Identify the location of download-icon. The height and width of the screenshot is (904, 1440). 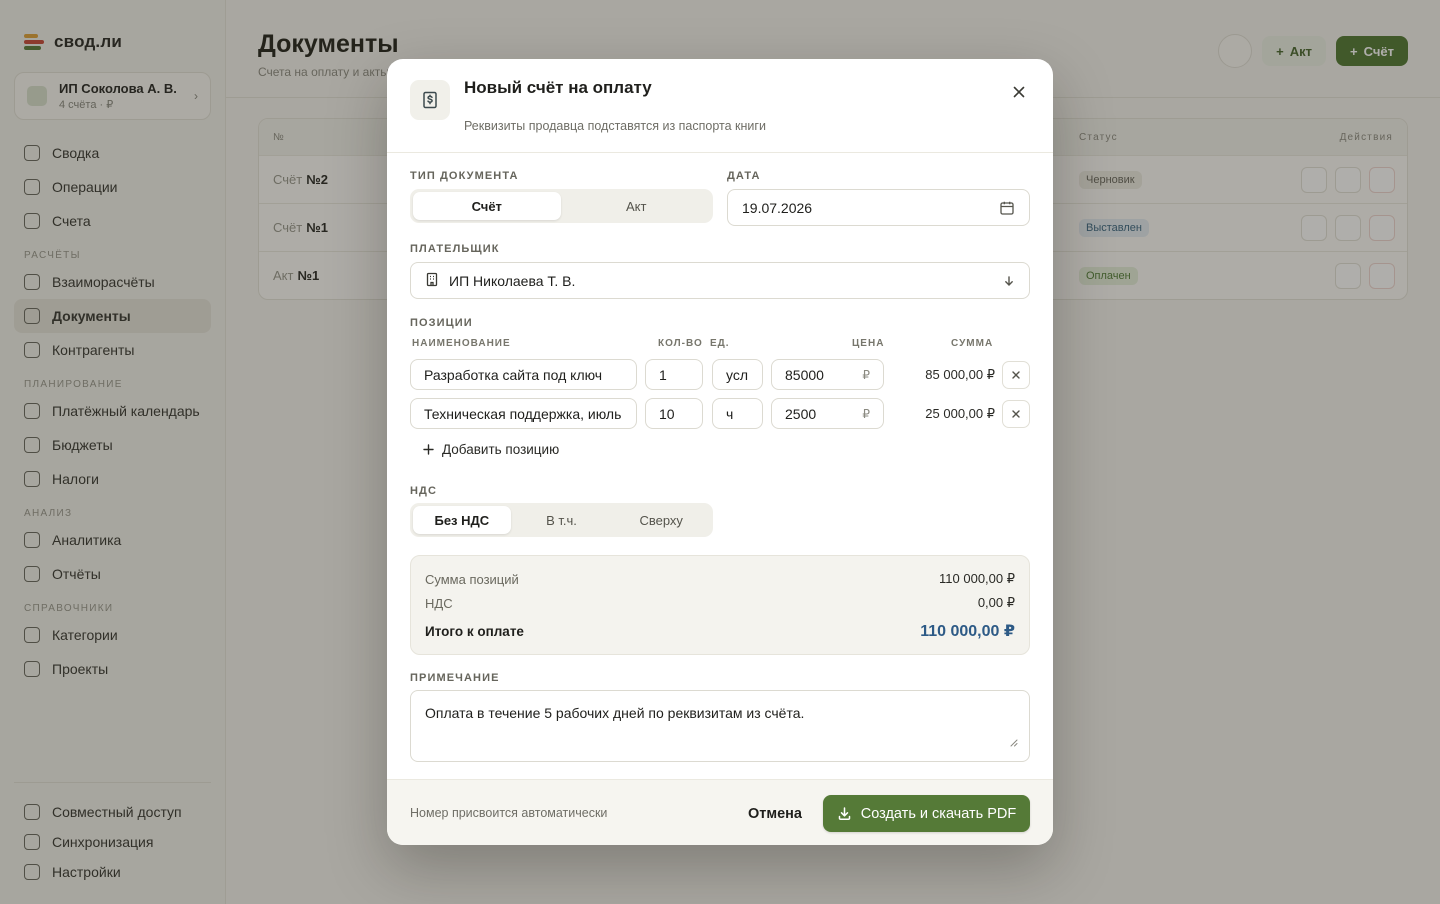
(844, 813).